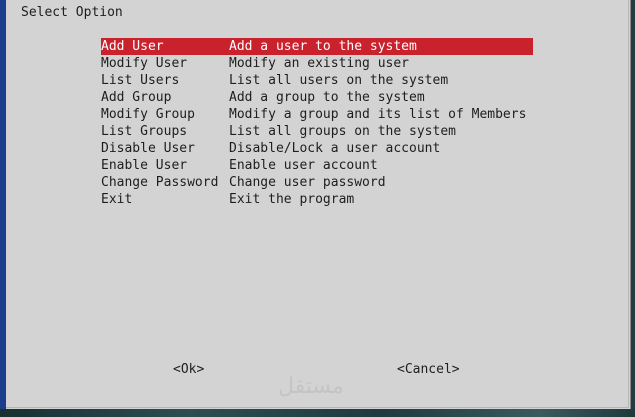  I want to click on menu-item-tag: Exit, so click(117, 199).